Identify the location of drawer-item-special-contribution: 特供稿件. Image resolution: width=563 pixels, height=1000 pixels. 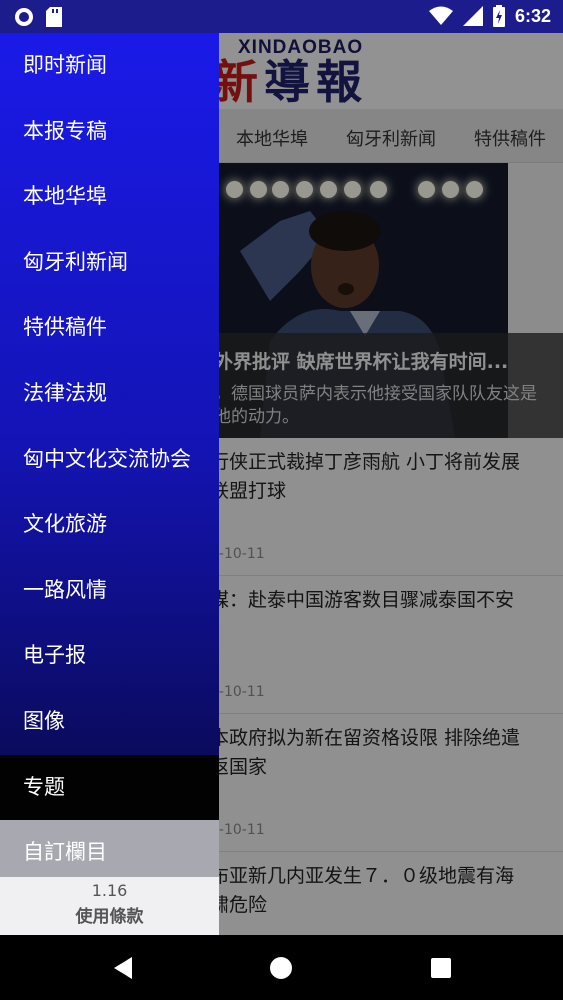
(109, 328).